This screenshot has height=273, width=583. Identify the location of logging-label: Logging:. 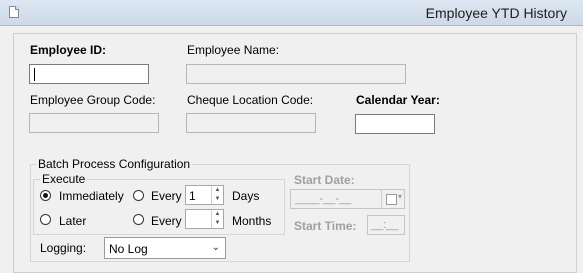
(63, 248).